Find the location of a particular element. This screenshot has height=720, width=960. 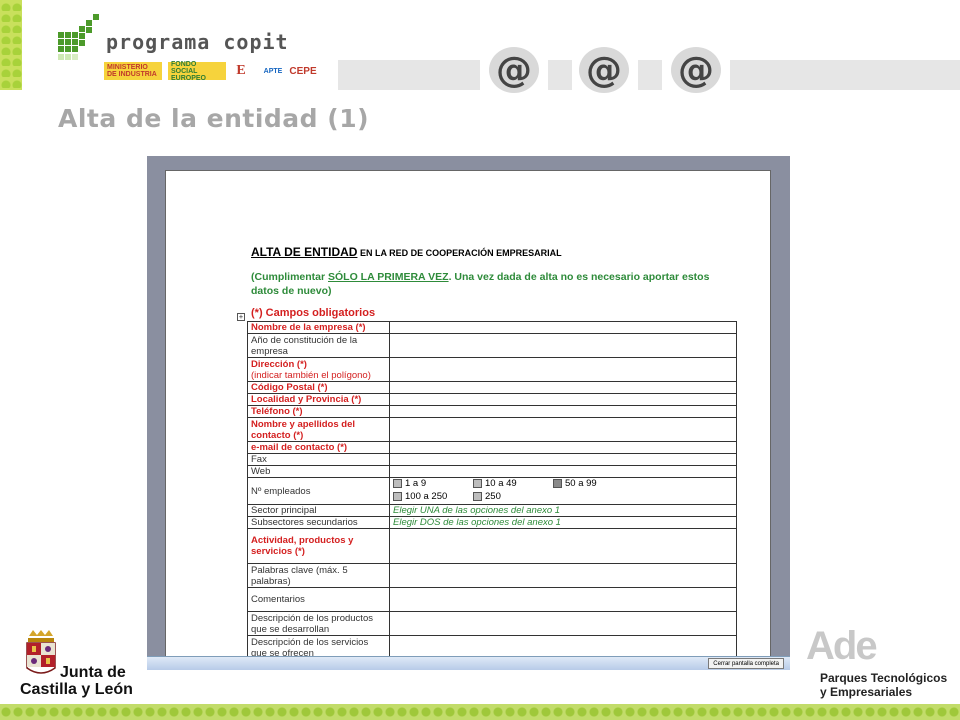

field-label: Nombre de la empresa (*) is located at coordinates (318, 327).